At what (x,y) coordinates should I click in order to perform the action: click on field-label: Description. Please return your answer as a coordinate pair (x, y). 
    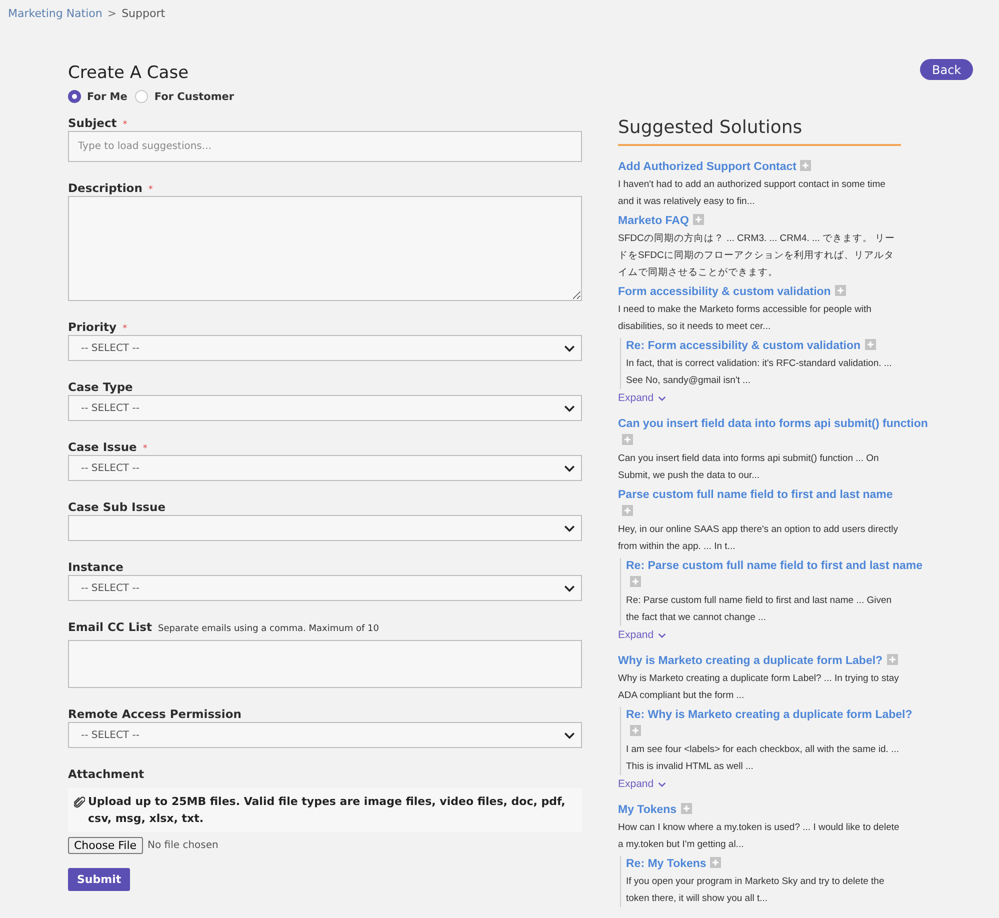
    Looking at the image, I should click on (105, 188).